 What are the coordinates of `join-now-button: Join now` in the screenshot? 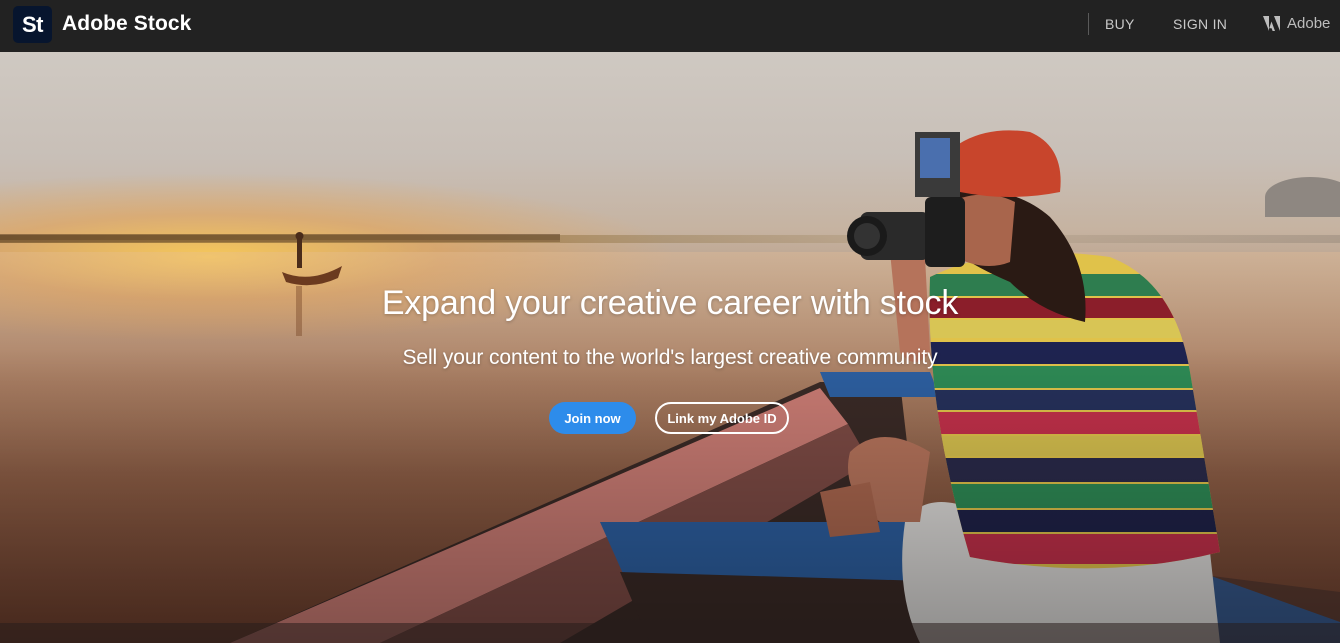 It's located at (592, 418).